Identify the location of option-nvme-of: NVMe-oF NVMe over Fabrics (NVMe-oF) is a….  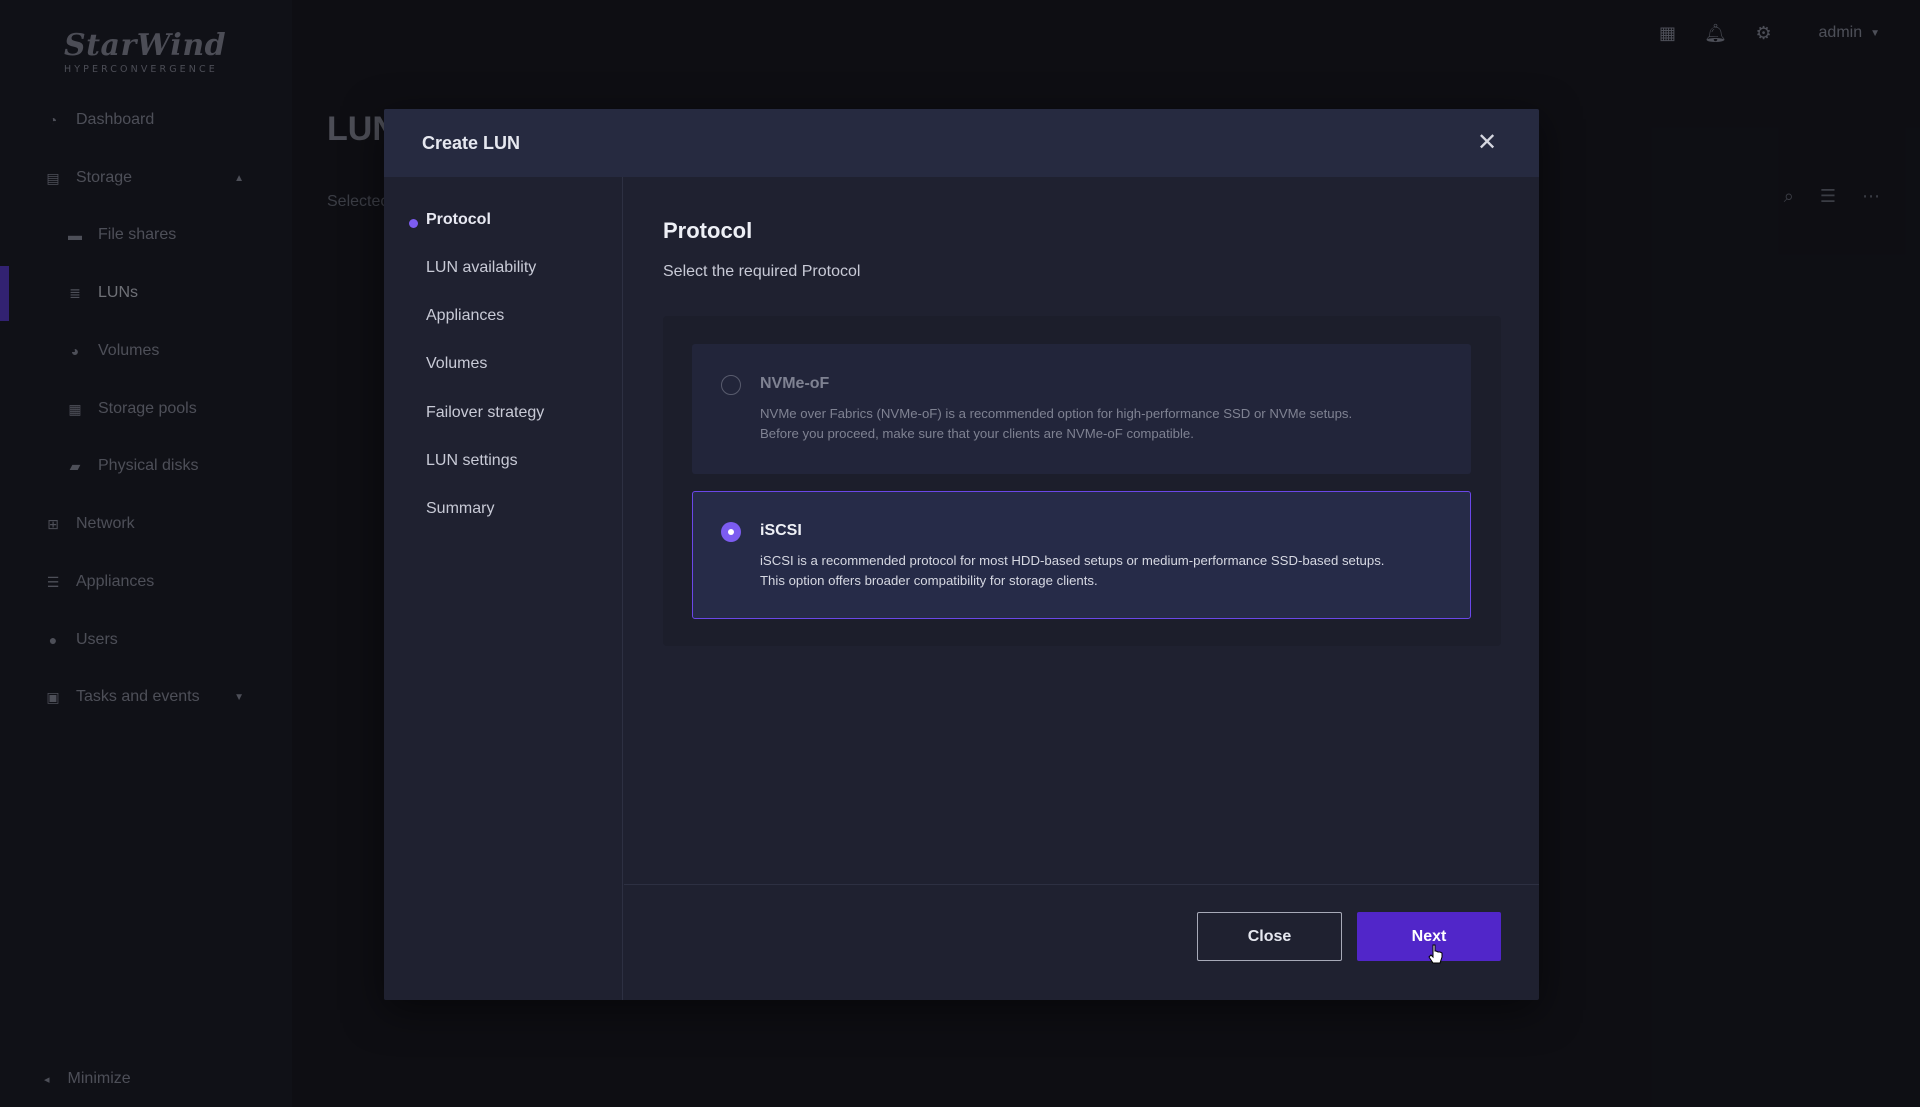
(1081, 409).